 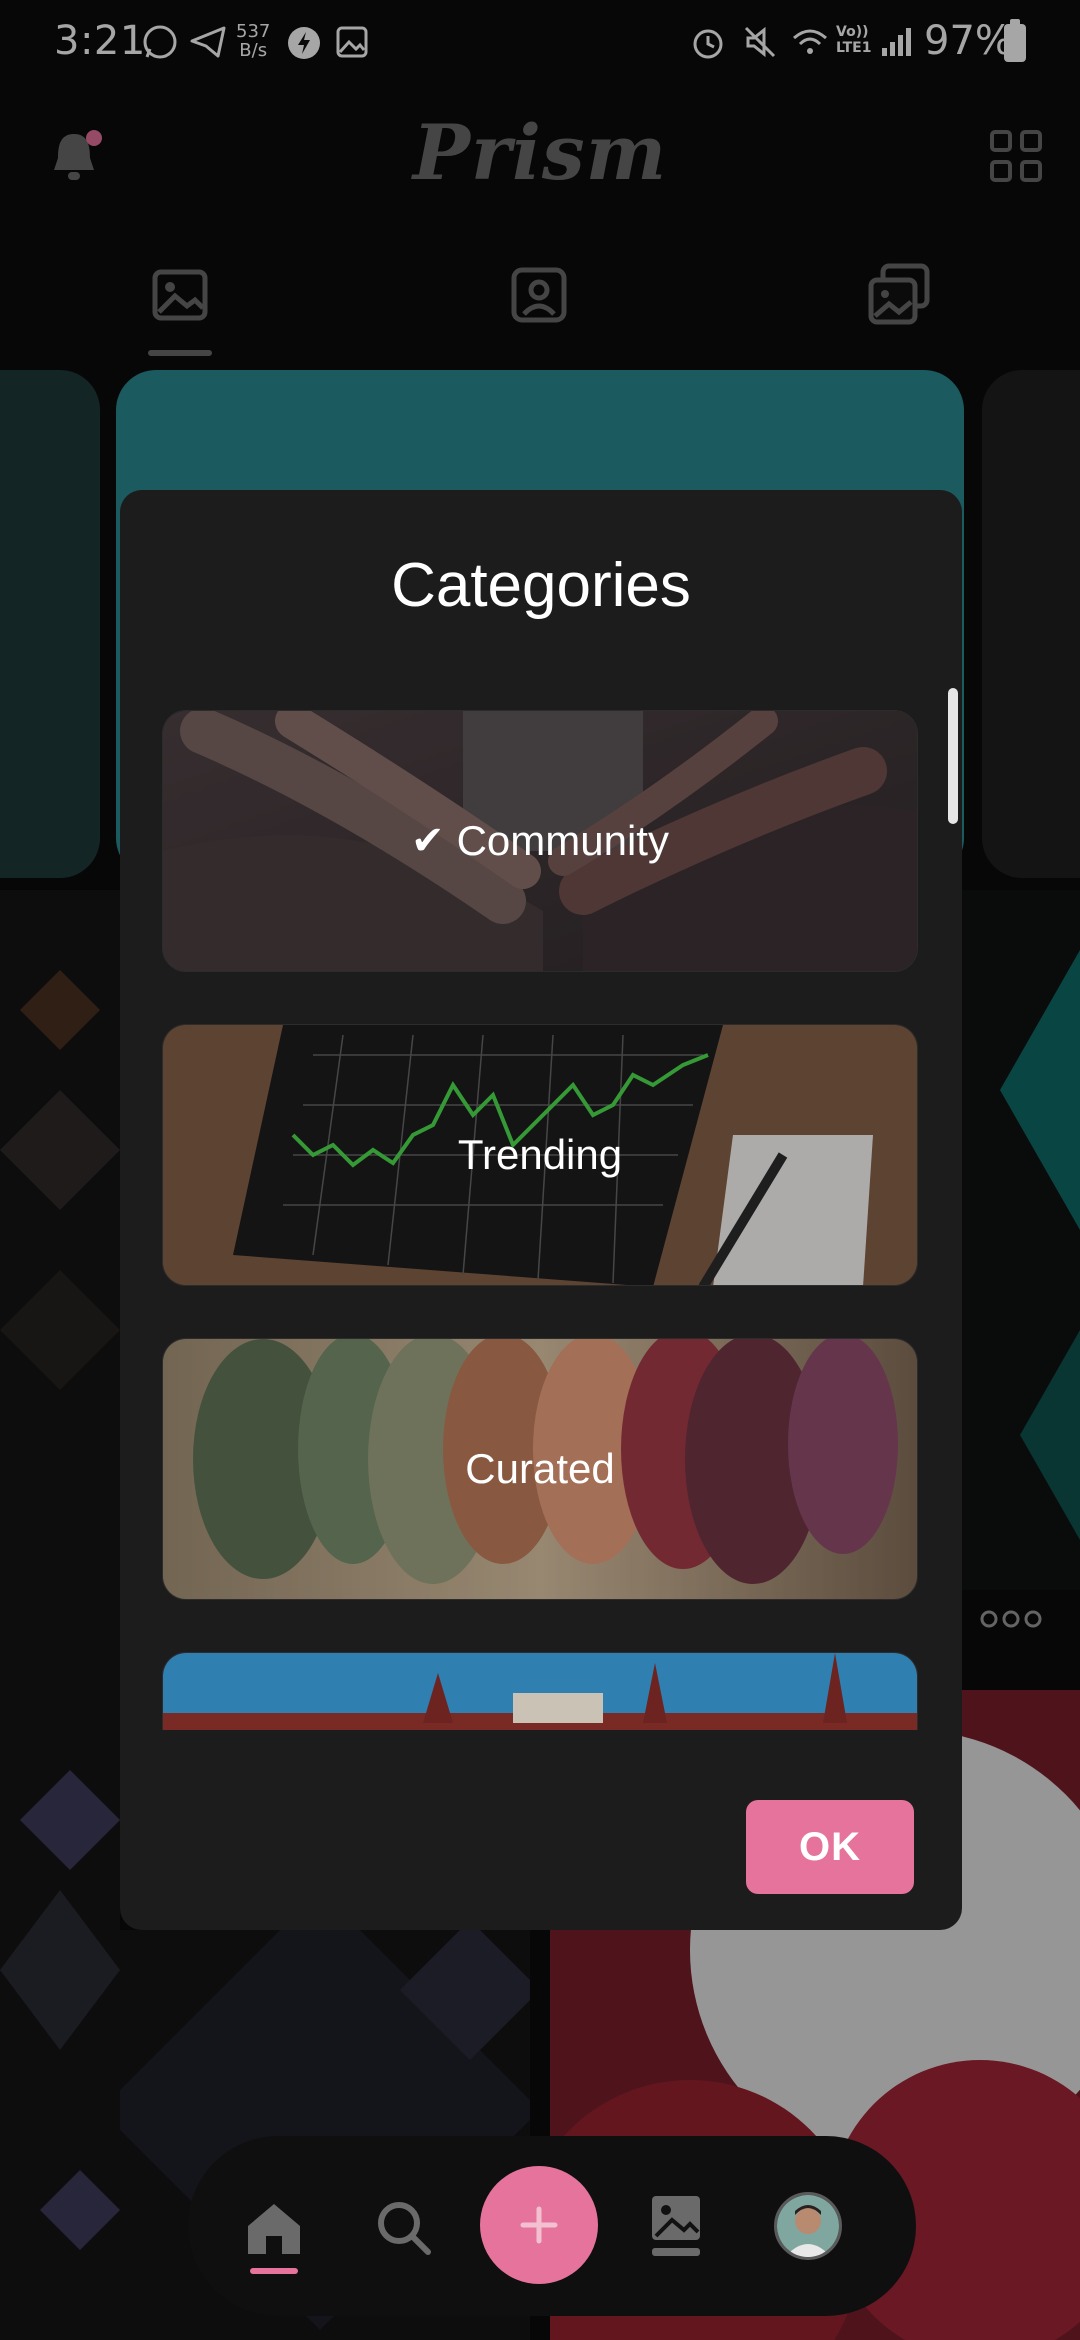 I want to click on category-name: Community, so click(x=562, y=840).